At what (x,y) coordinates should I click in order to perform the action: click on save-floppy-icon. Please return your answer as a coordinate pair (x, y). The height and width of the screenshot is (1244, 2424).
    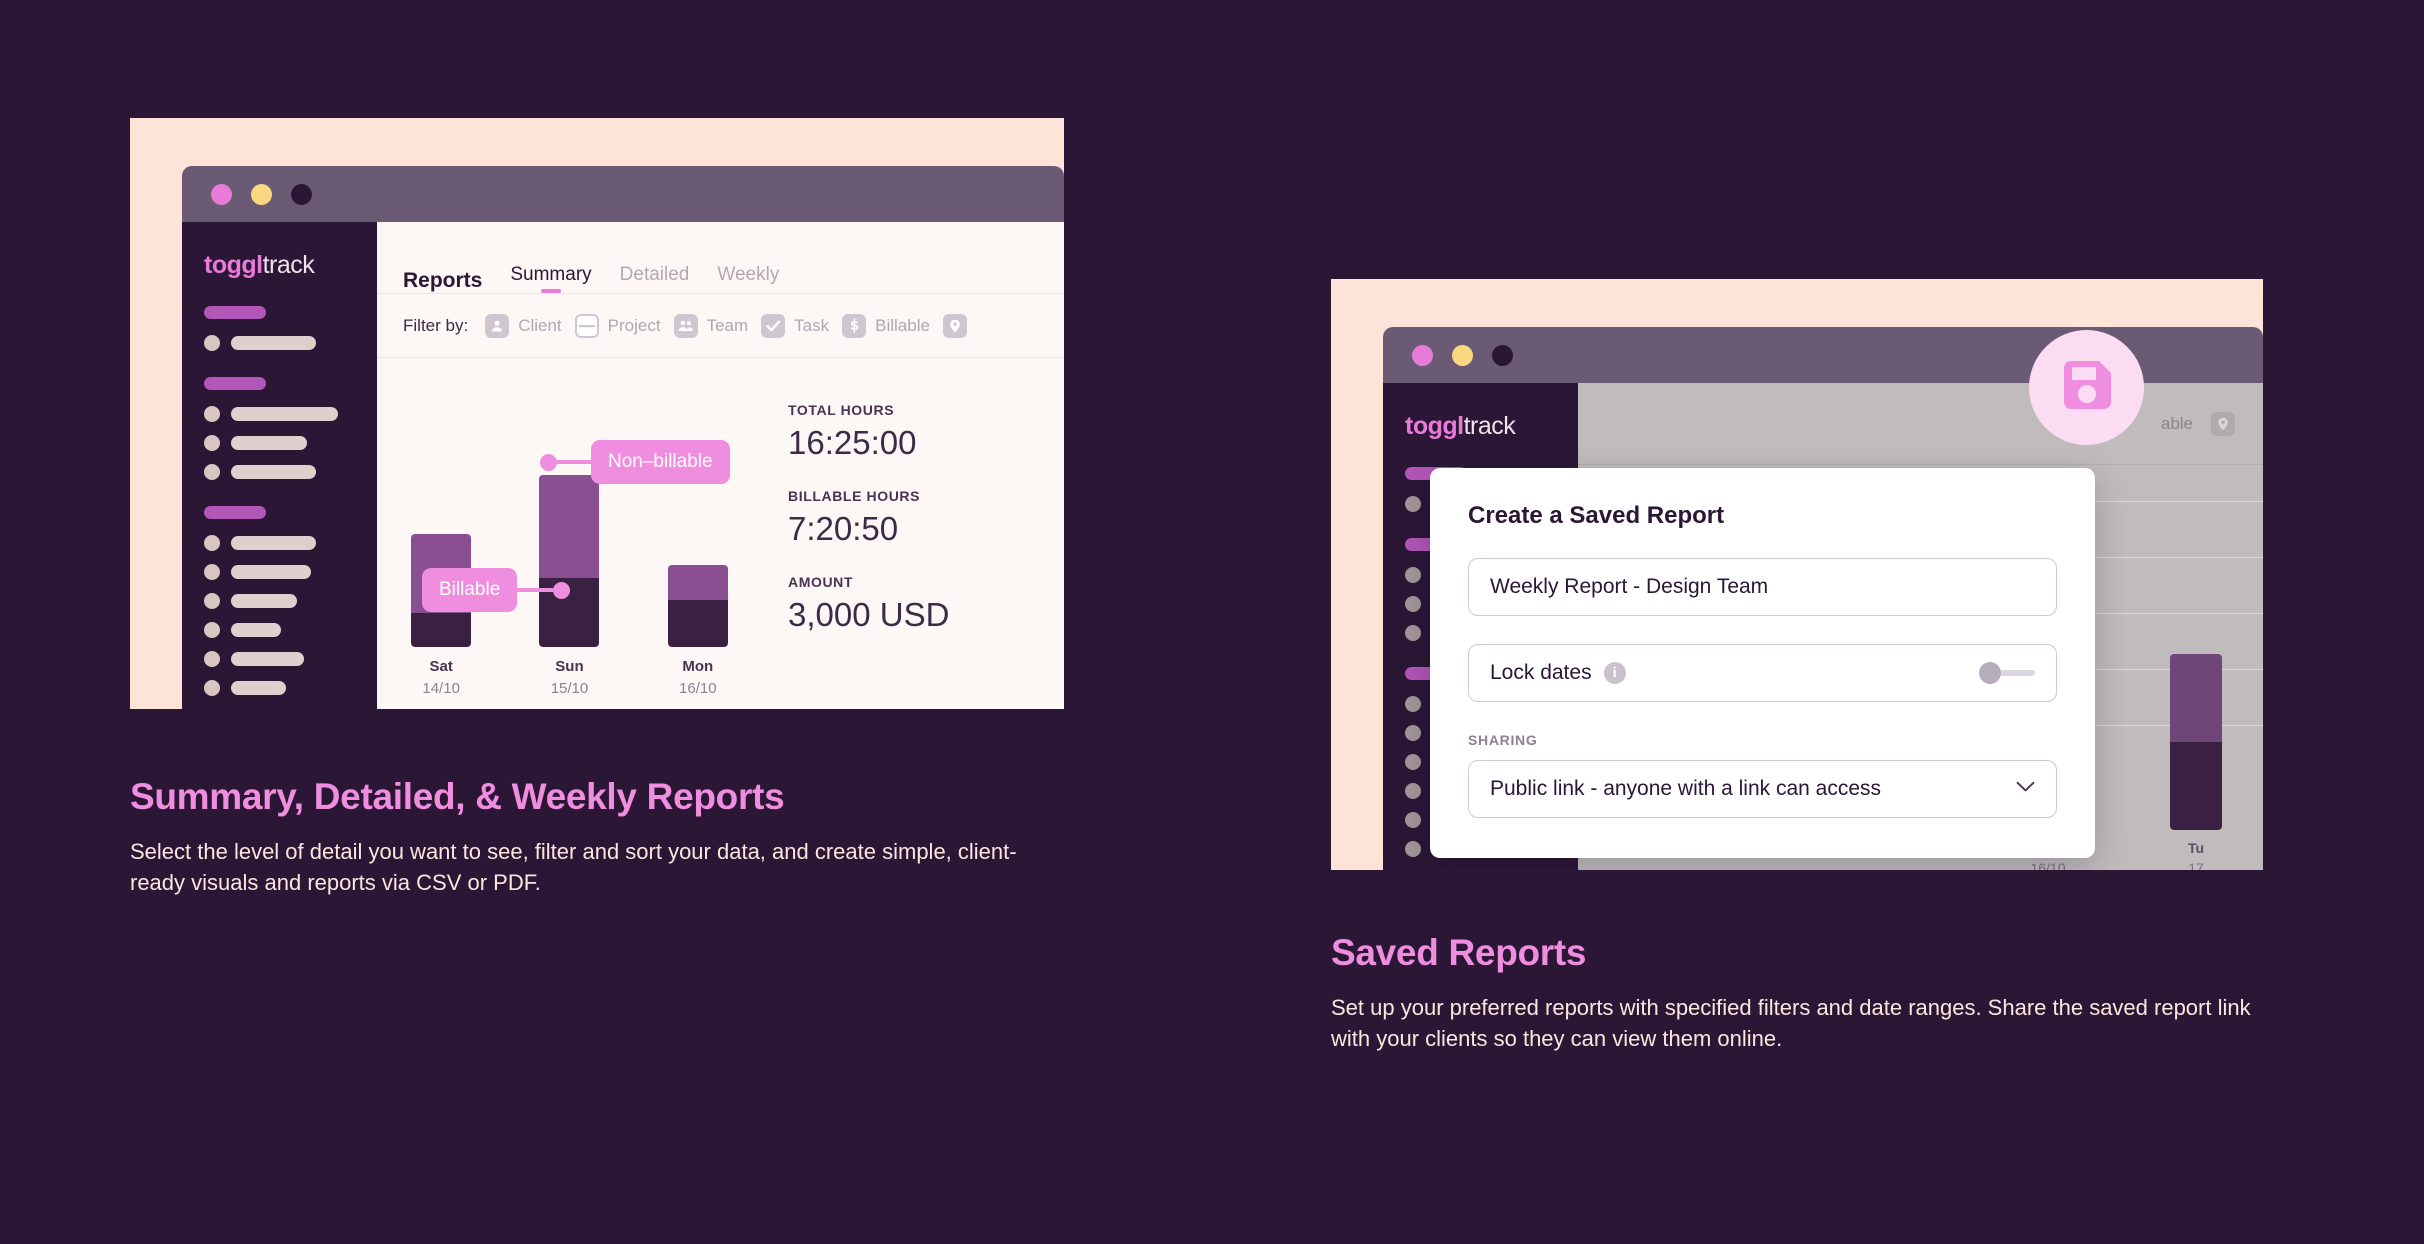
    Looking at the image, I should click on (2087, 387).